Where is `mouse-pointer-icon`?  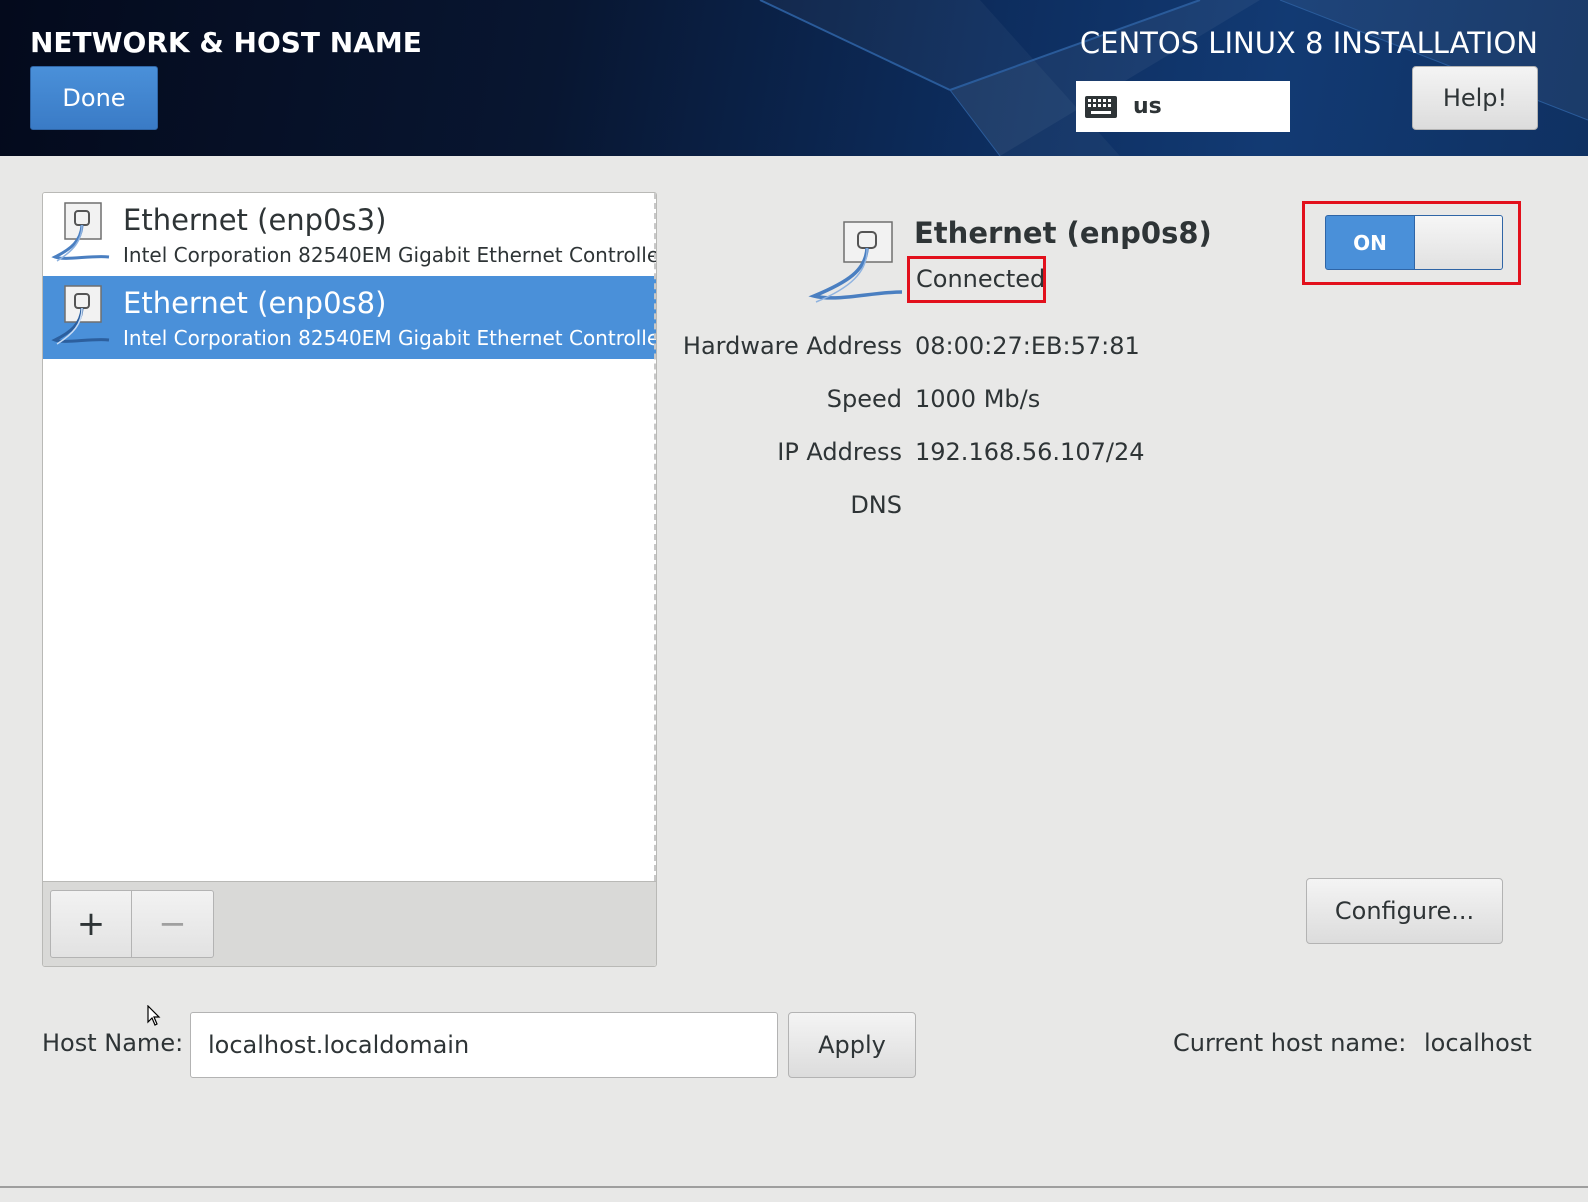
mouse-pointer-icon is located at coordinates (154, 1015).